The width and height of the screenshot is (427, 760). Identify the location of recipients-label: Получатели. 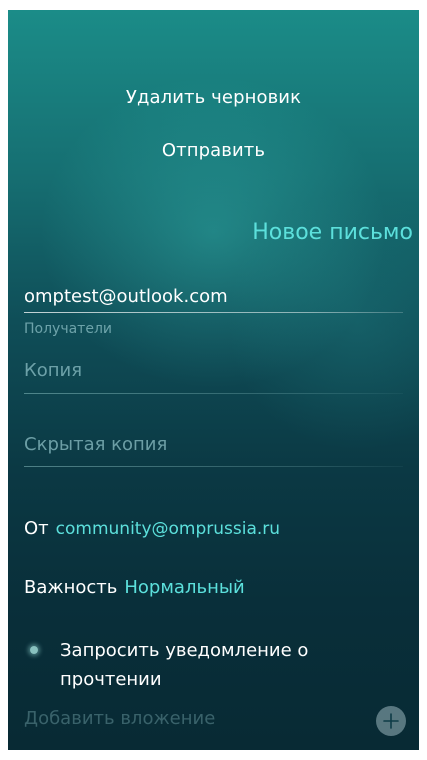
(68, 329).